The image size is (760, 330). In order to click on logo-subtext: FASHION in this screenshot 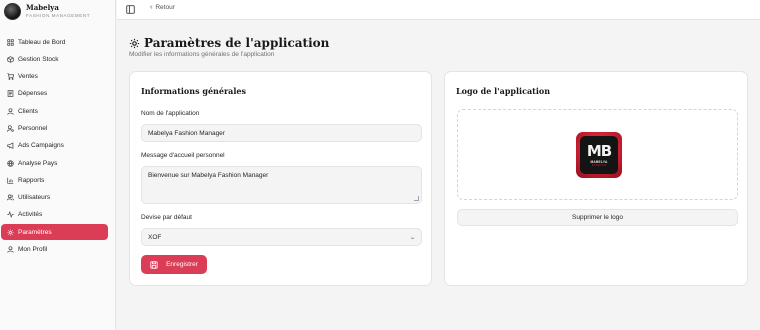, I will do `click(599, 165)`.